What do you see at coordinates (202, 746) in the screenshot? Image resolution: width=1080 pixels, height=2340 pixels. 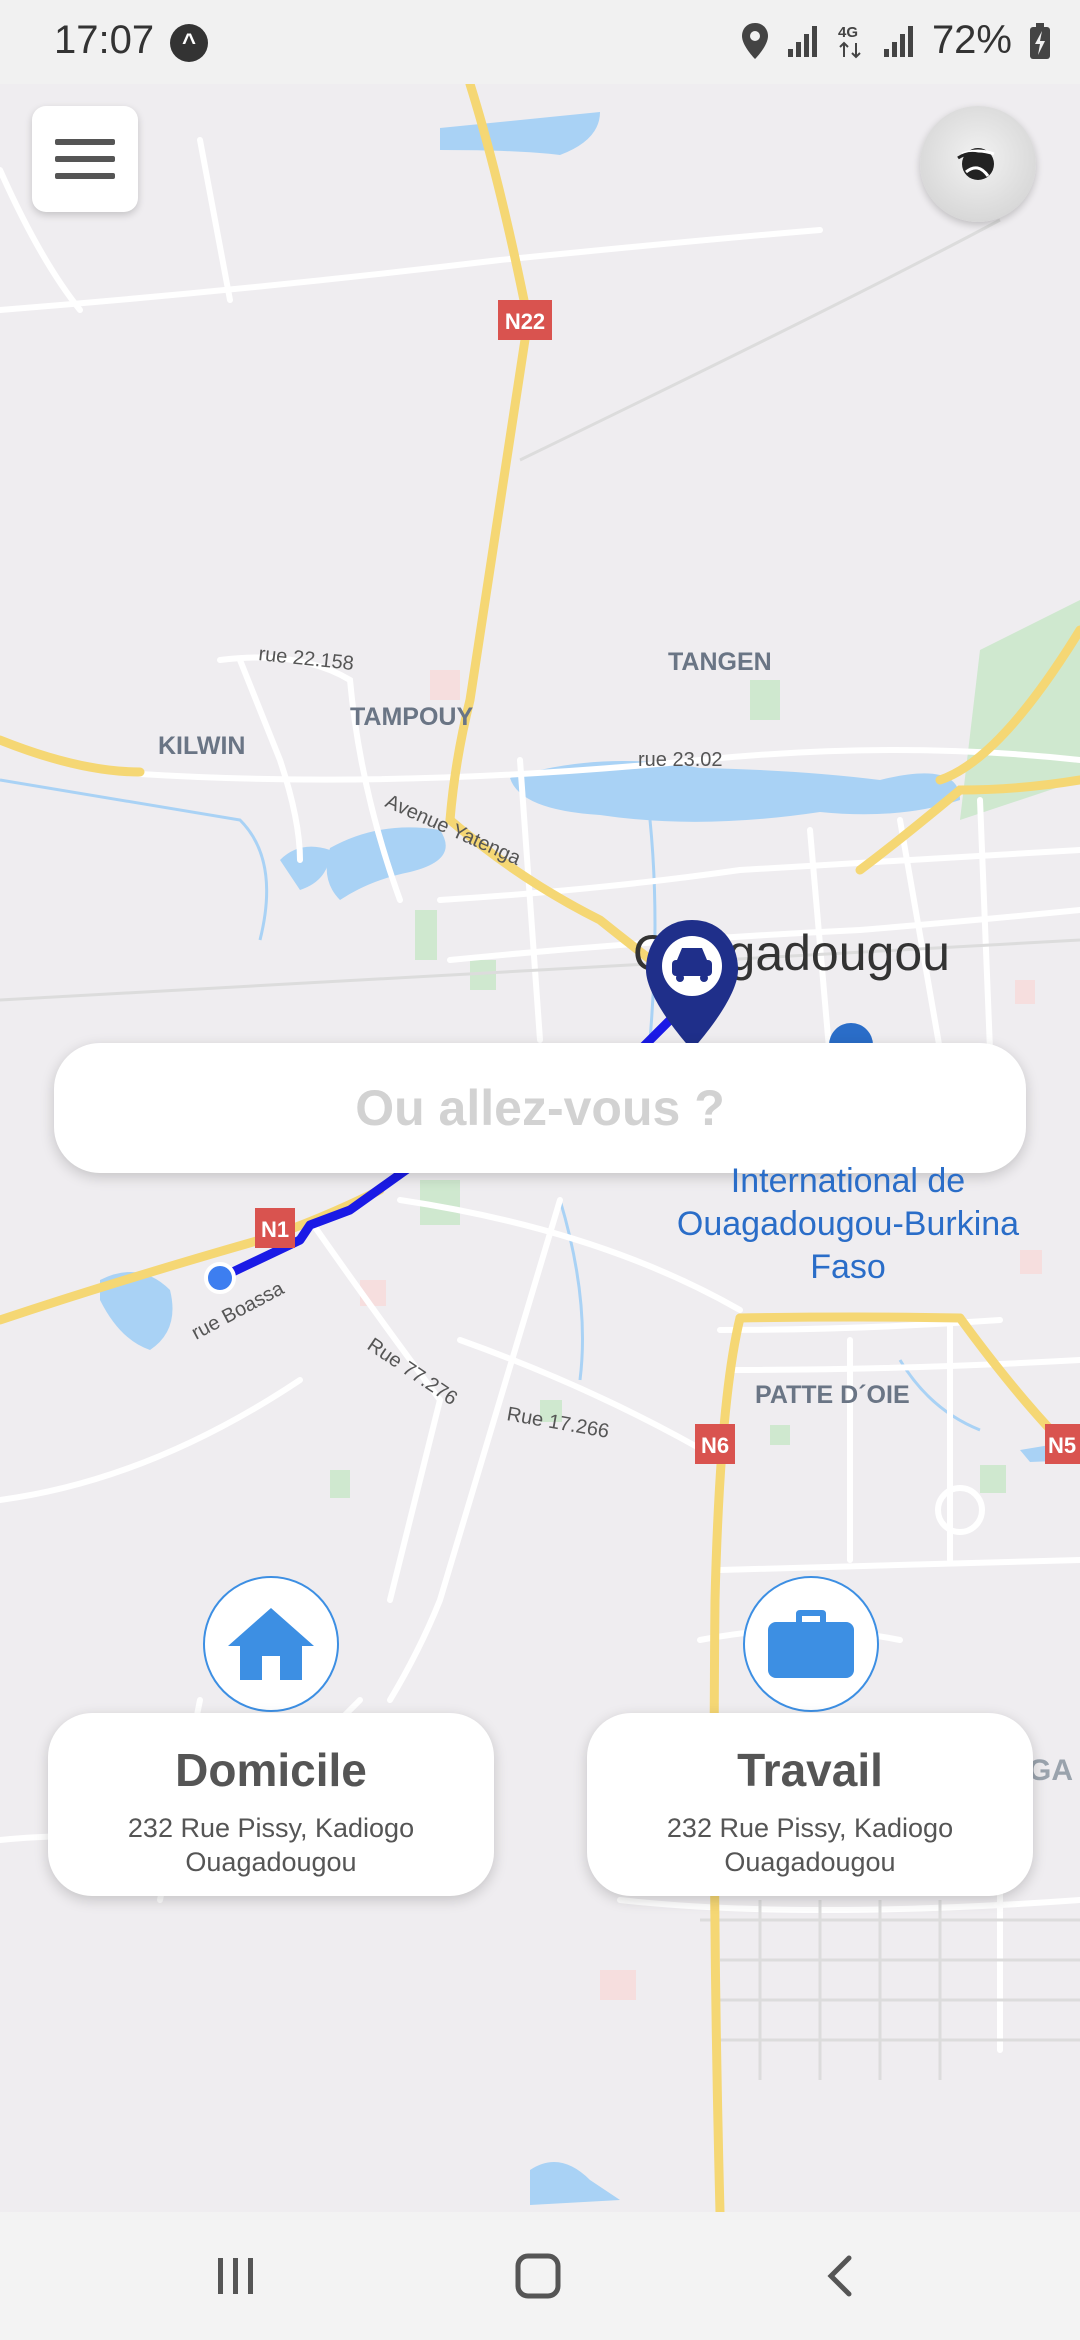 I see `district-label: KILWIN` at bounding box center [202, 746].